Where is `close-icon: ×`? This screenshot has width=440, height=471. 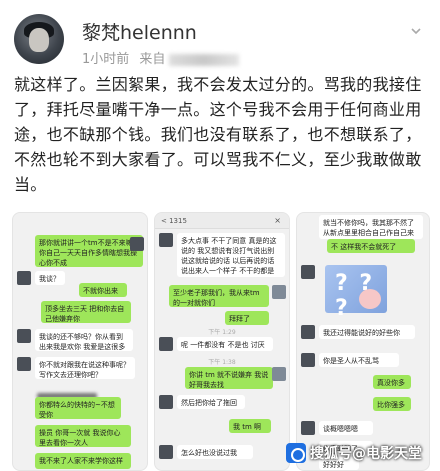
close-icon: × is located at coordinates (277, 220).